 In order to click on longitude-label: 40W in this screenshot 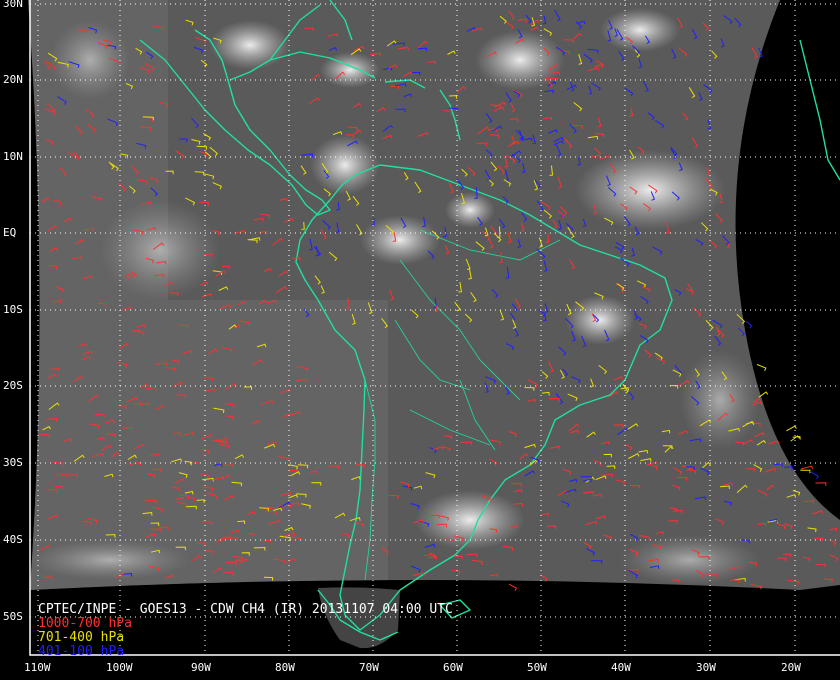, I will do `click(621, 667)`.